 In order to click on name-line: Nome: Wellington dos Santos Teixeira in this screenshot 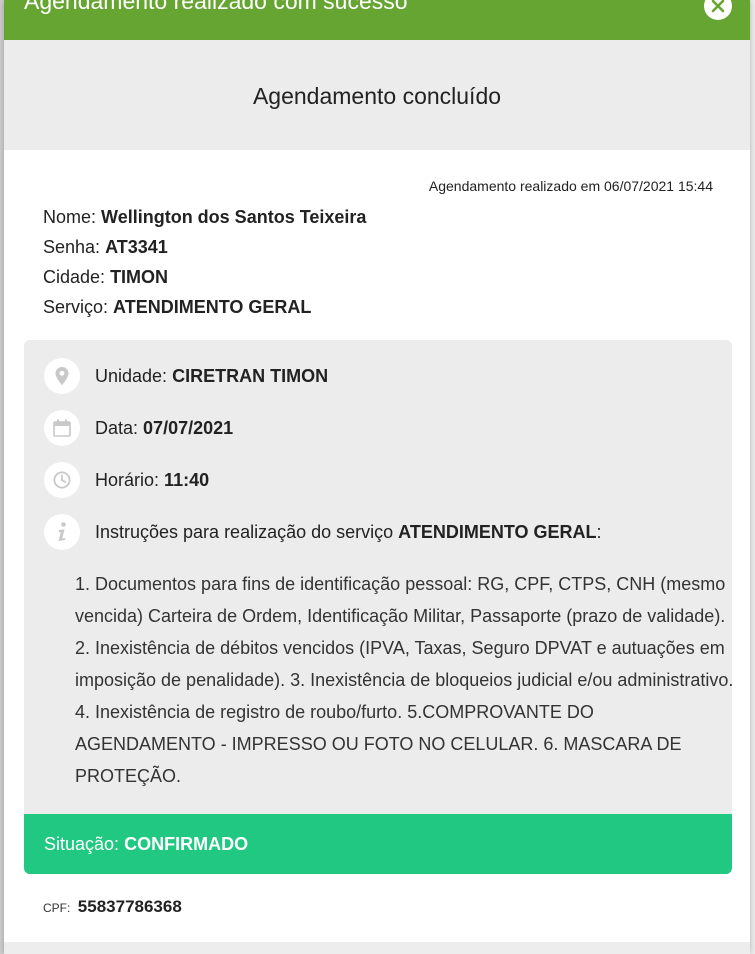, I will do `click(204, 217)`.